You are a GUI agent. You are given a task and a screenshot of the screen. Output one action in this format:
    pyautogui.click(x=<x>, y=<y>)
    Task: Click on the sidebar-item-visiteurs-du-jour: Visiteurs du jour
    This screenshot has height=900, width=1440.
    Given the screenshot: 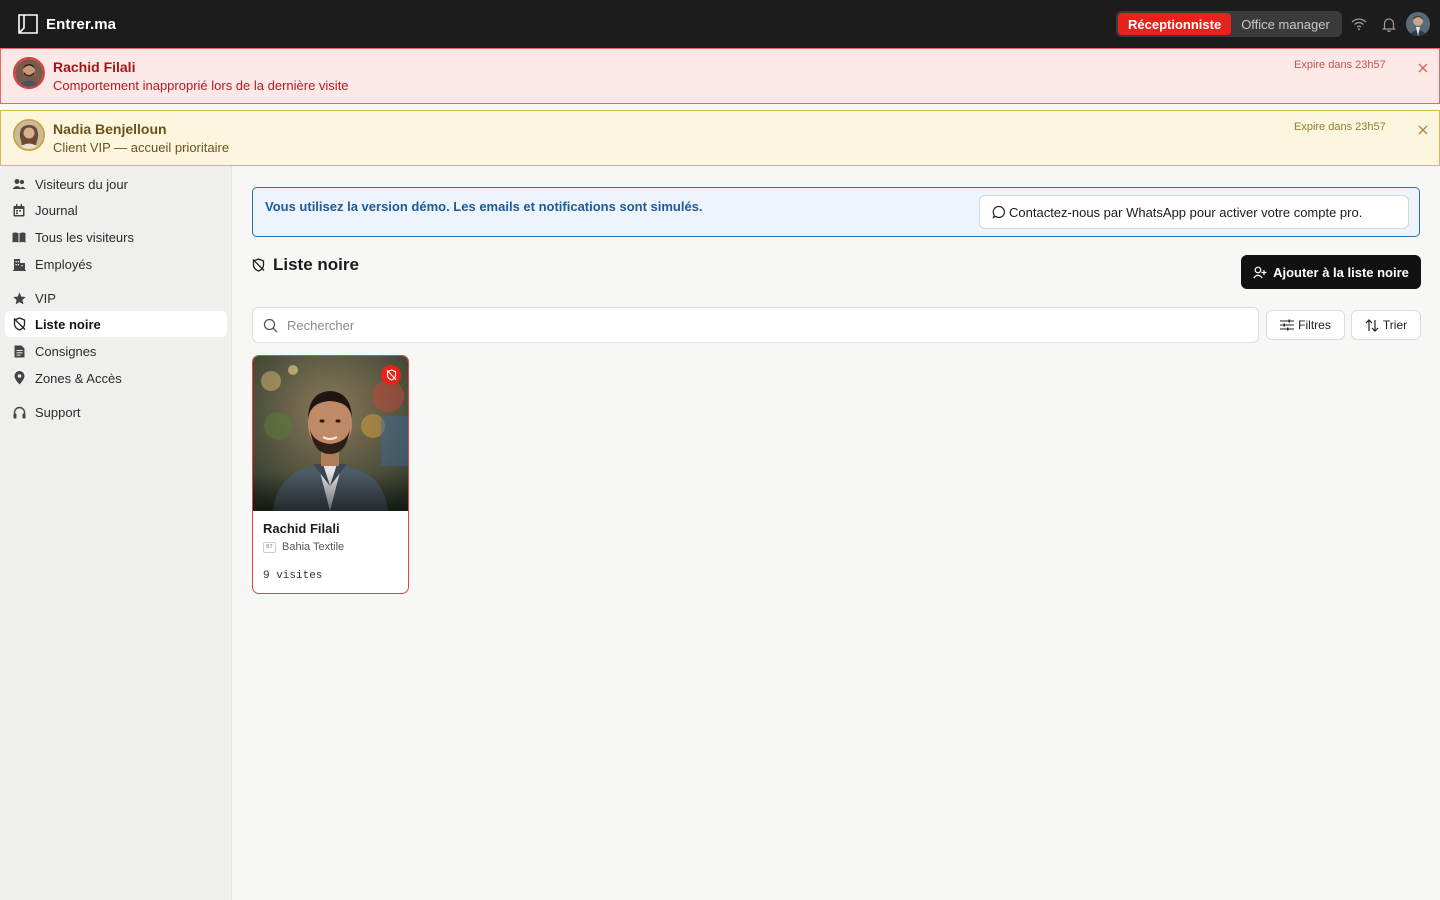 What is the action you would take?
    pyautogui.click(x=116, y=184)
    